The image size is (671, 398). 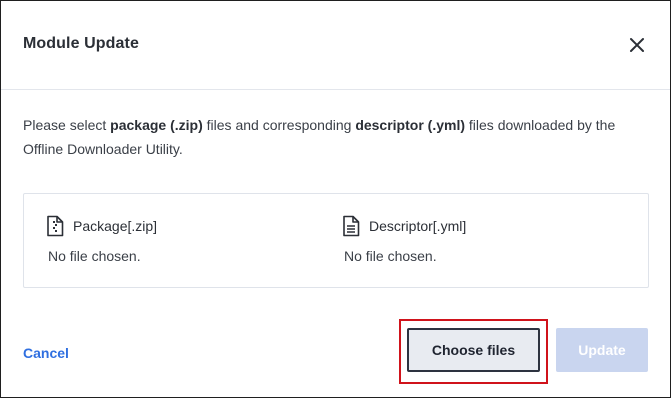 What do you see at coordinates (418, 226) in the screenshot?
I see `descriptor-file-label: Descriptor[.yml]` at bounding box center [418, 226].